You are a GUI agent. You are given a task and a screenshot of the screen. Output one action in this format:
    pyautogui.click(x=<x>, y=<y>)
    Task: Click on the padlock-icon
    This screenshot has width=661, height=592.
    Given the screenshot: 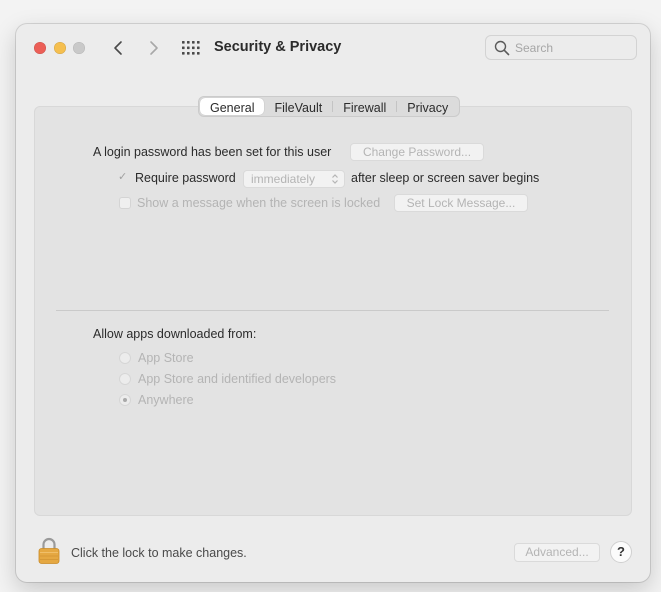 What is the action you would take?
    pyautogui.click(x=49, y=550)
    